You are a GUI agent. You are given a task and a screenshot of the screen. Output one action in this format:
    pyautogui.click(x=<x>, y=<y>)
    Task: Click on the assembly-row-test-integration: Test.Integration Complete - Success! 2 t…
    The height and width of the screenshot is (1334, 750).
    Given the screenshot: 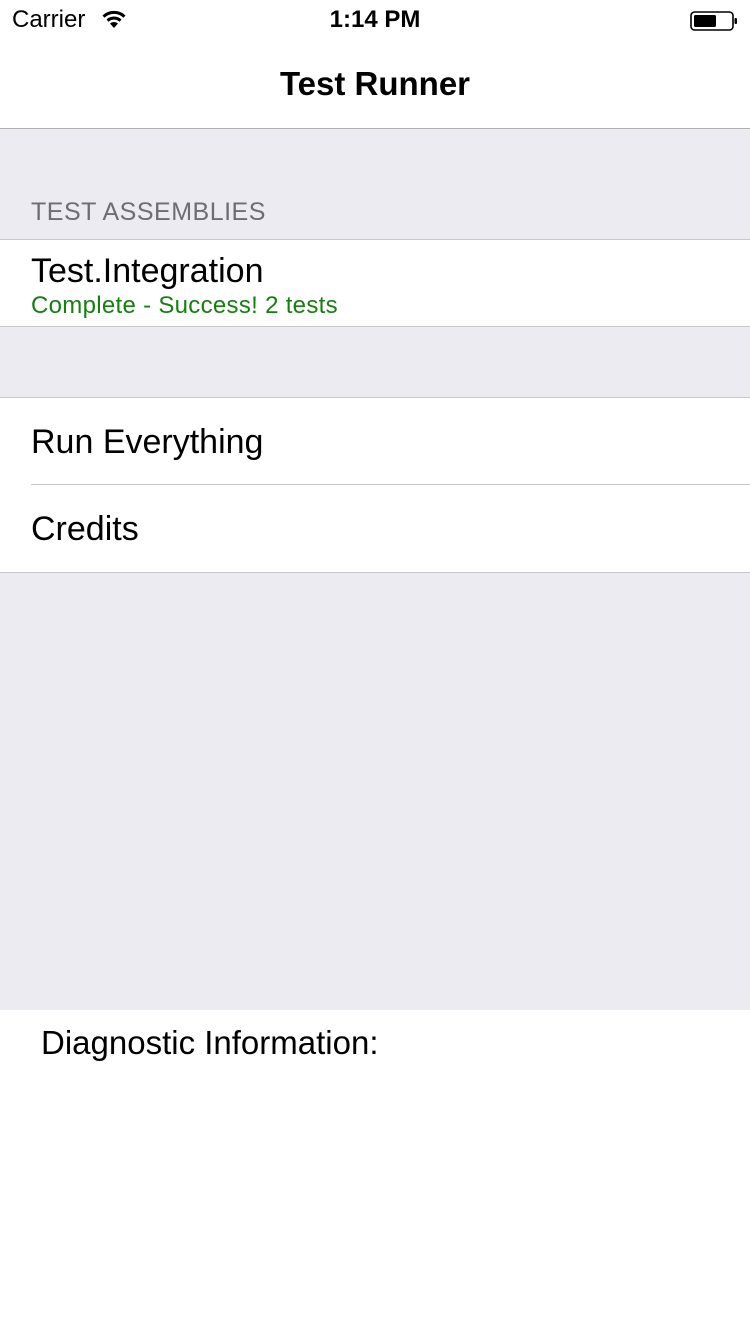 What is the action you would take?
    pyautogui.click(x=375, y=283)
    